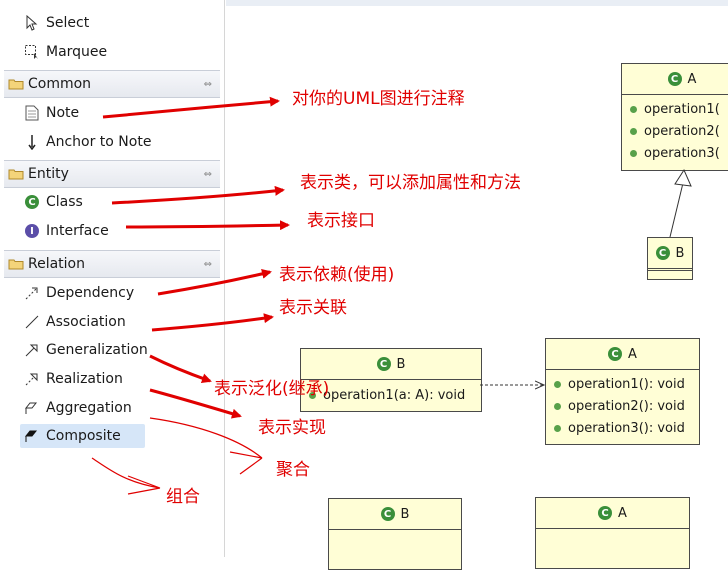 This screenshot has height=570, width=728. What do you see at coordinates (272, 389) in the screenshot?
I see `annotation-generalization: 表示泛化(继承)` at bounding box center [272, 389].